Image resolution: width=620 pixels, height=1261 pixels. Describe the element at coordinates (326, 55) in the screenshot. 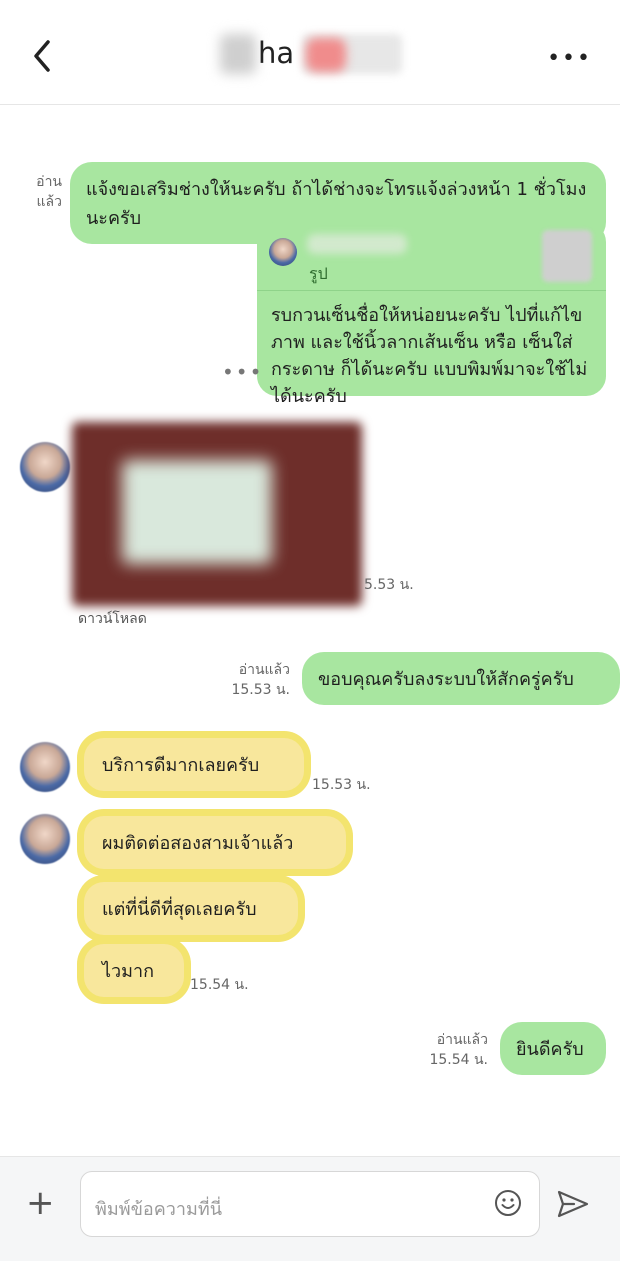

I see `title-redaction-red` at that location.